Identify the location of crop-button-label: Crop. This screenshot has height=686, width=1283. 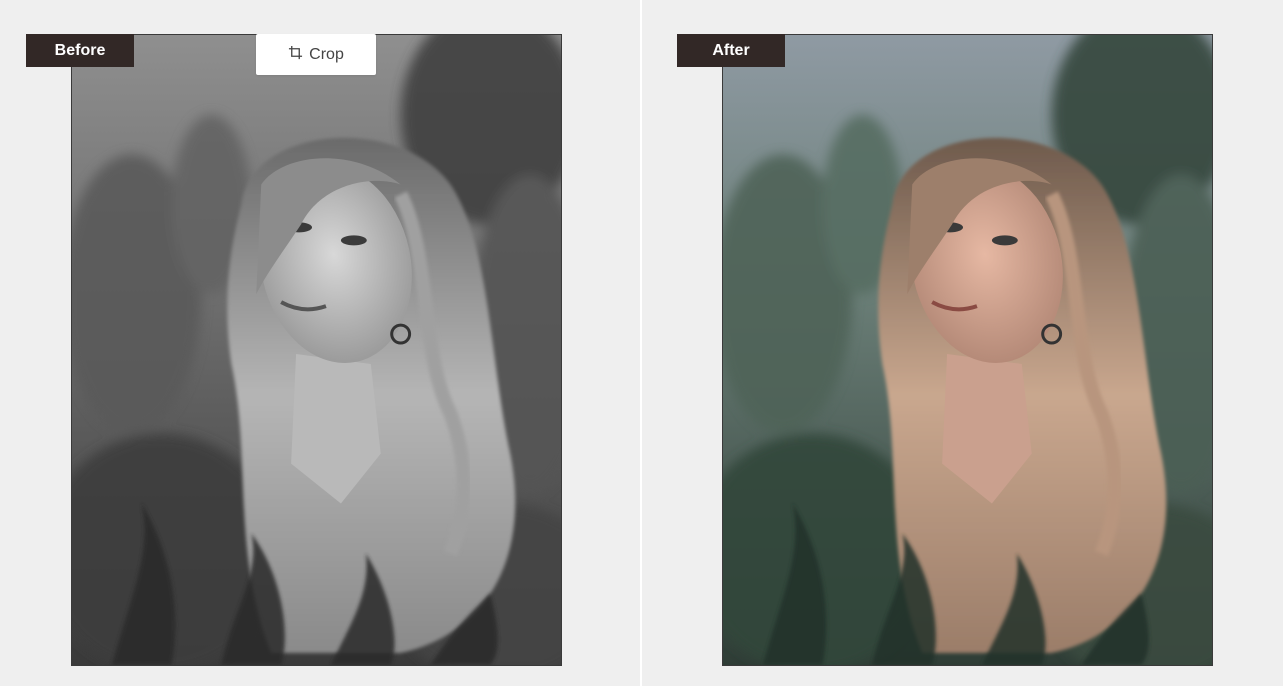
(326, 54).